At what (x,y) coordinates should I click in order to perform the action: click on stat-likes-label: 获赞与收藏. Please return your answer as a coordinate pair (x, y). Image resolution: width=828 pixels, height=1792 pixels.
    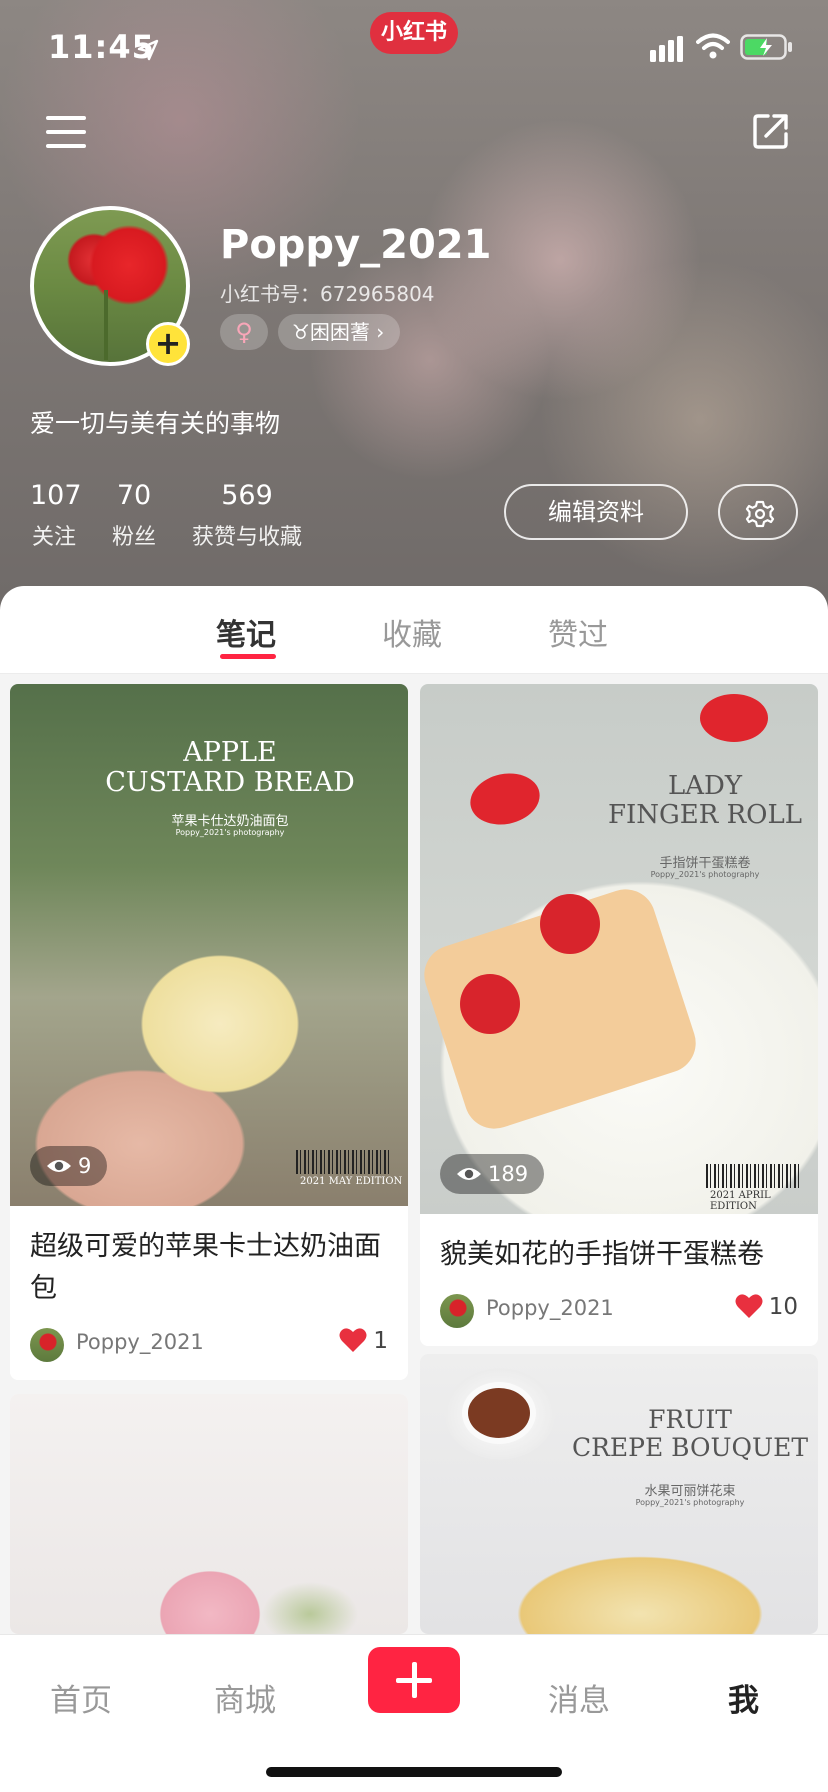
    Looking at the image, I should click on (246, 537).